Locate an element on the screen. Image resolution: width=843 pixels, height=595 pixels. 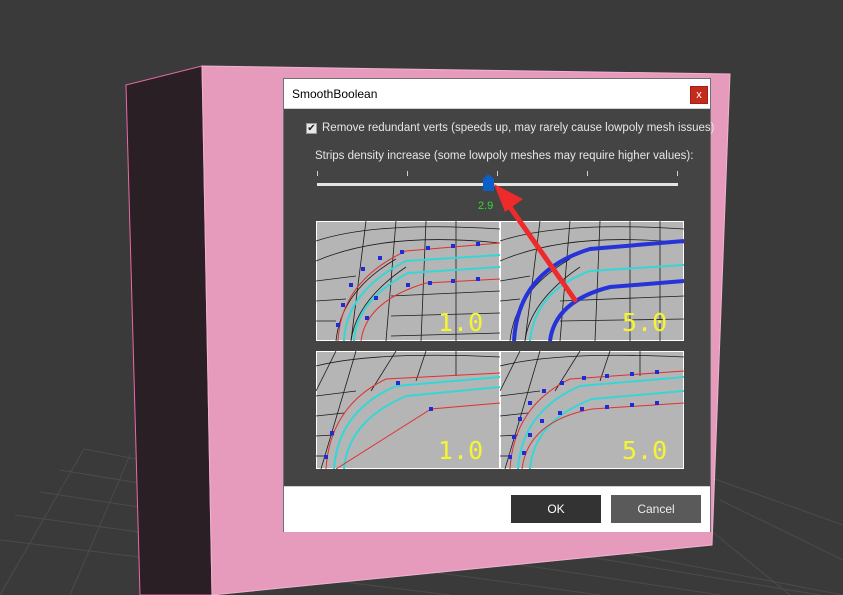
close-icon: x is located at coordinates (699, 95).